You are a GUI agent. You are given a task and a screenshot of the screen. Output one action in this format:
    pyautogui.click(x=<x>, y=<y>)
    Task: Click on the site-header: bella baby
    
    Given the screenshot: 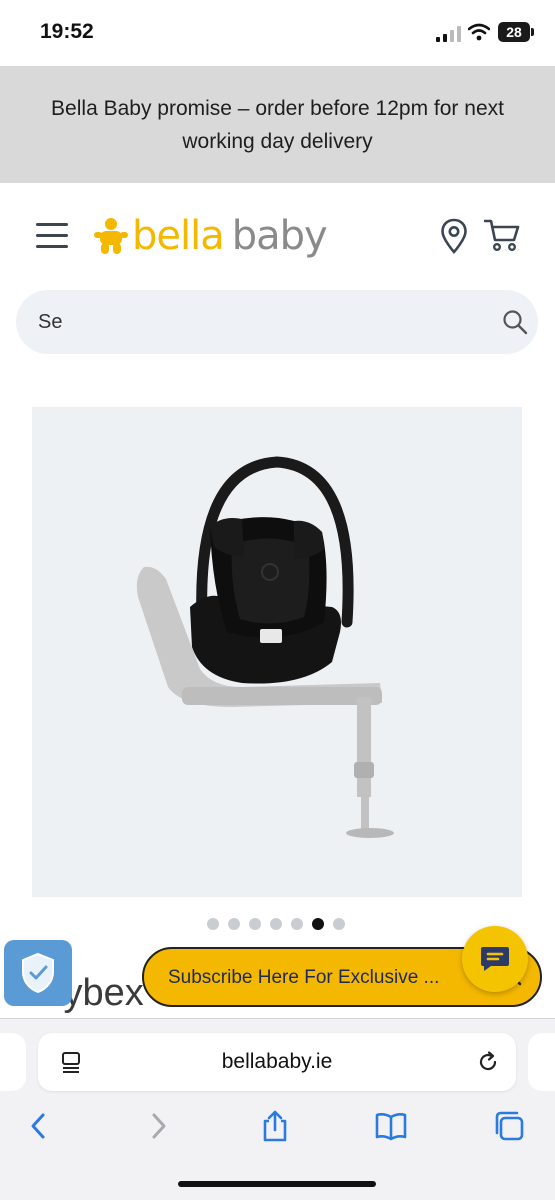 What is the action you would take?
    pyautogui.click(x=277, y=235)
    